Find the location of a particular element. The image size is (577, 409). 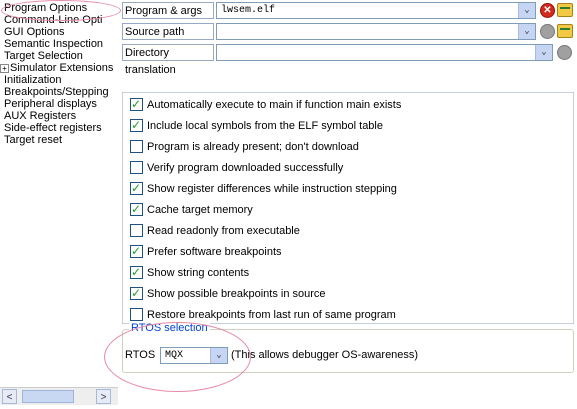

scroll-right-icon: > is located at coordinates (103, 396).